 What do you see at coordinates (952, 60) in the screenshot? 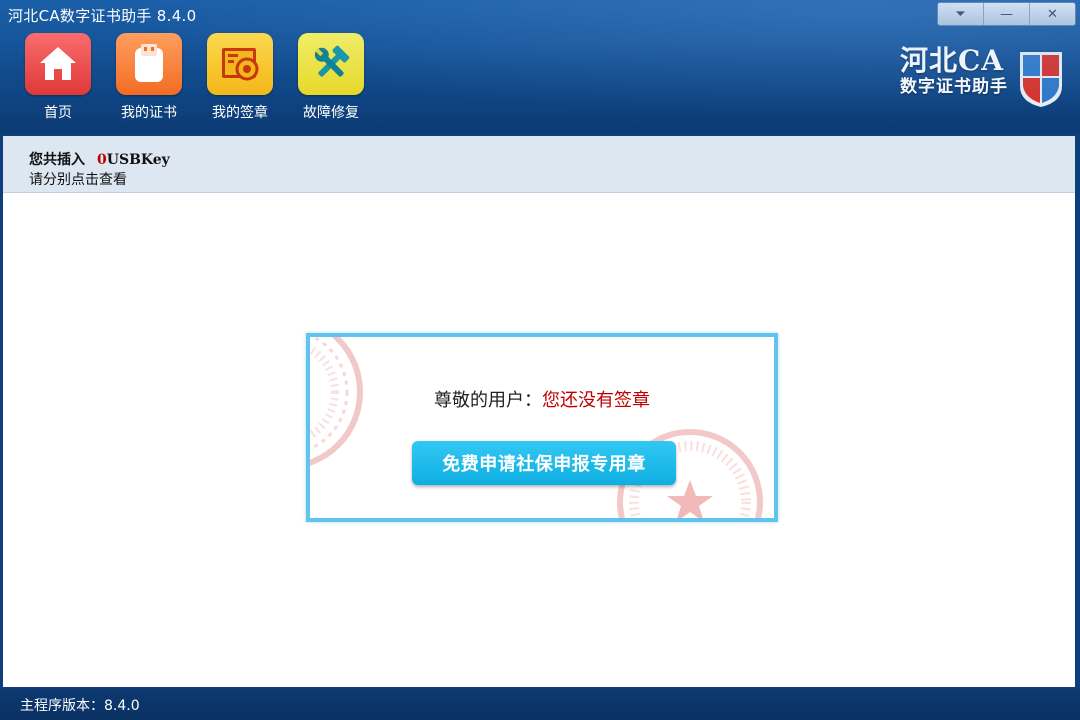
I see `brand-title: 河北CA` at bounding box center [952, 60].